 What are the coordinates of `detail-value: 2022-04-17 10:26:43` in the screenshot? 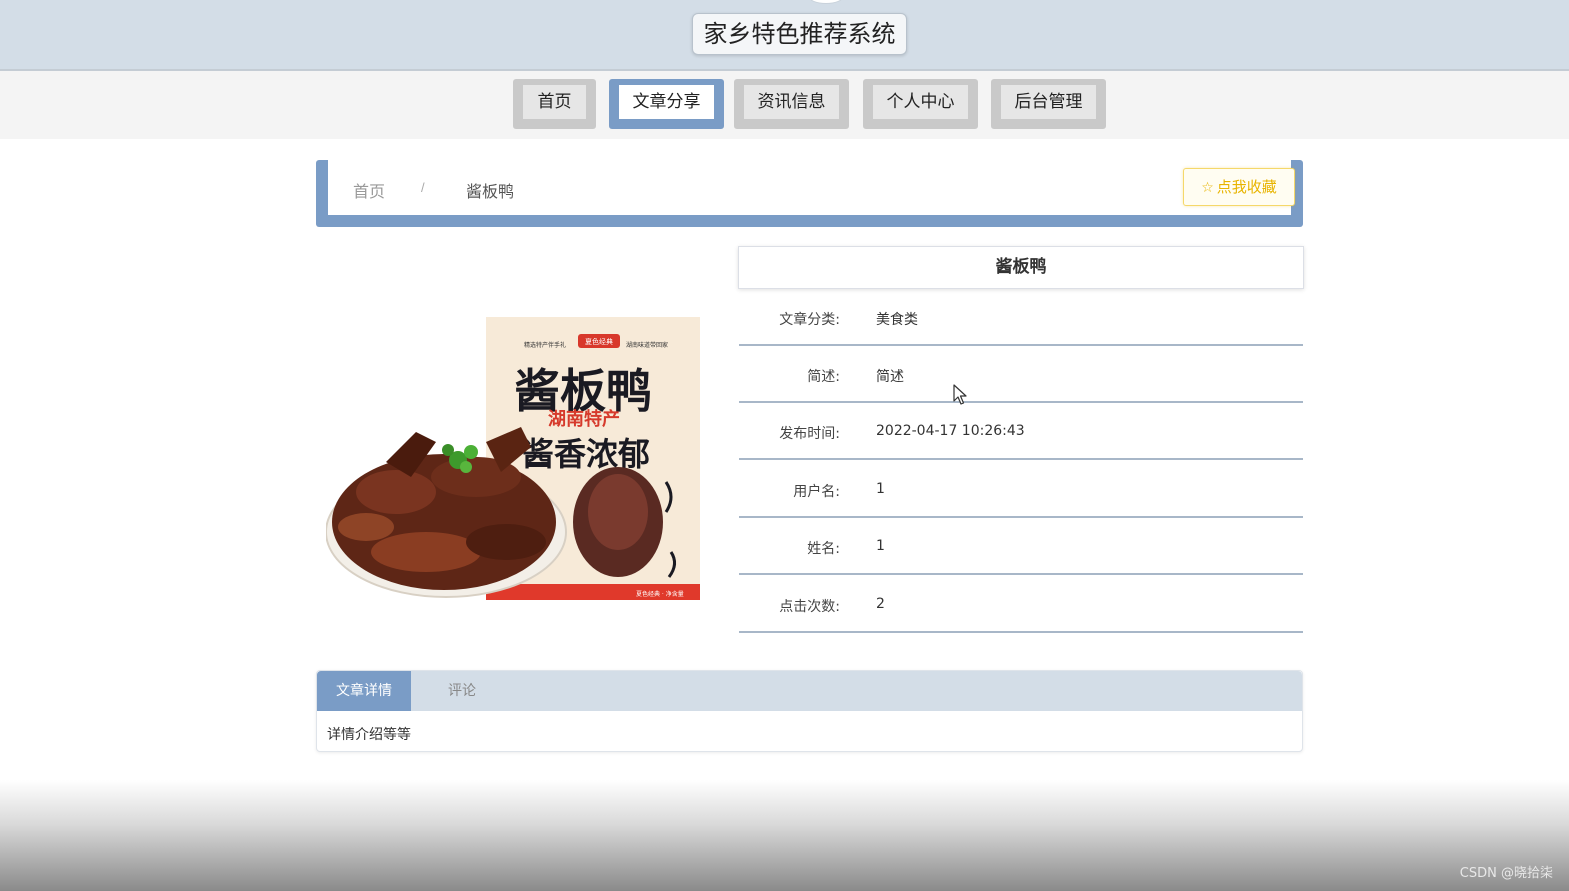 It's located at (950, 431).